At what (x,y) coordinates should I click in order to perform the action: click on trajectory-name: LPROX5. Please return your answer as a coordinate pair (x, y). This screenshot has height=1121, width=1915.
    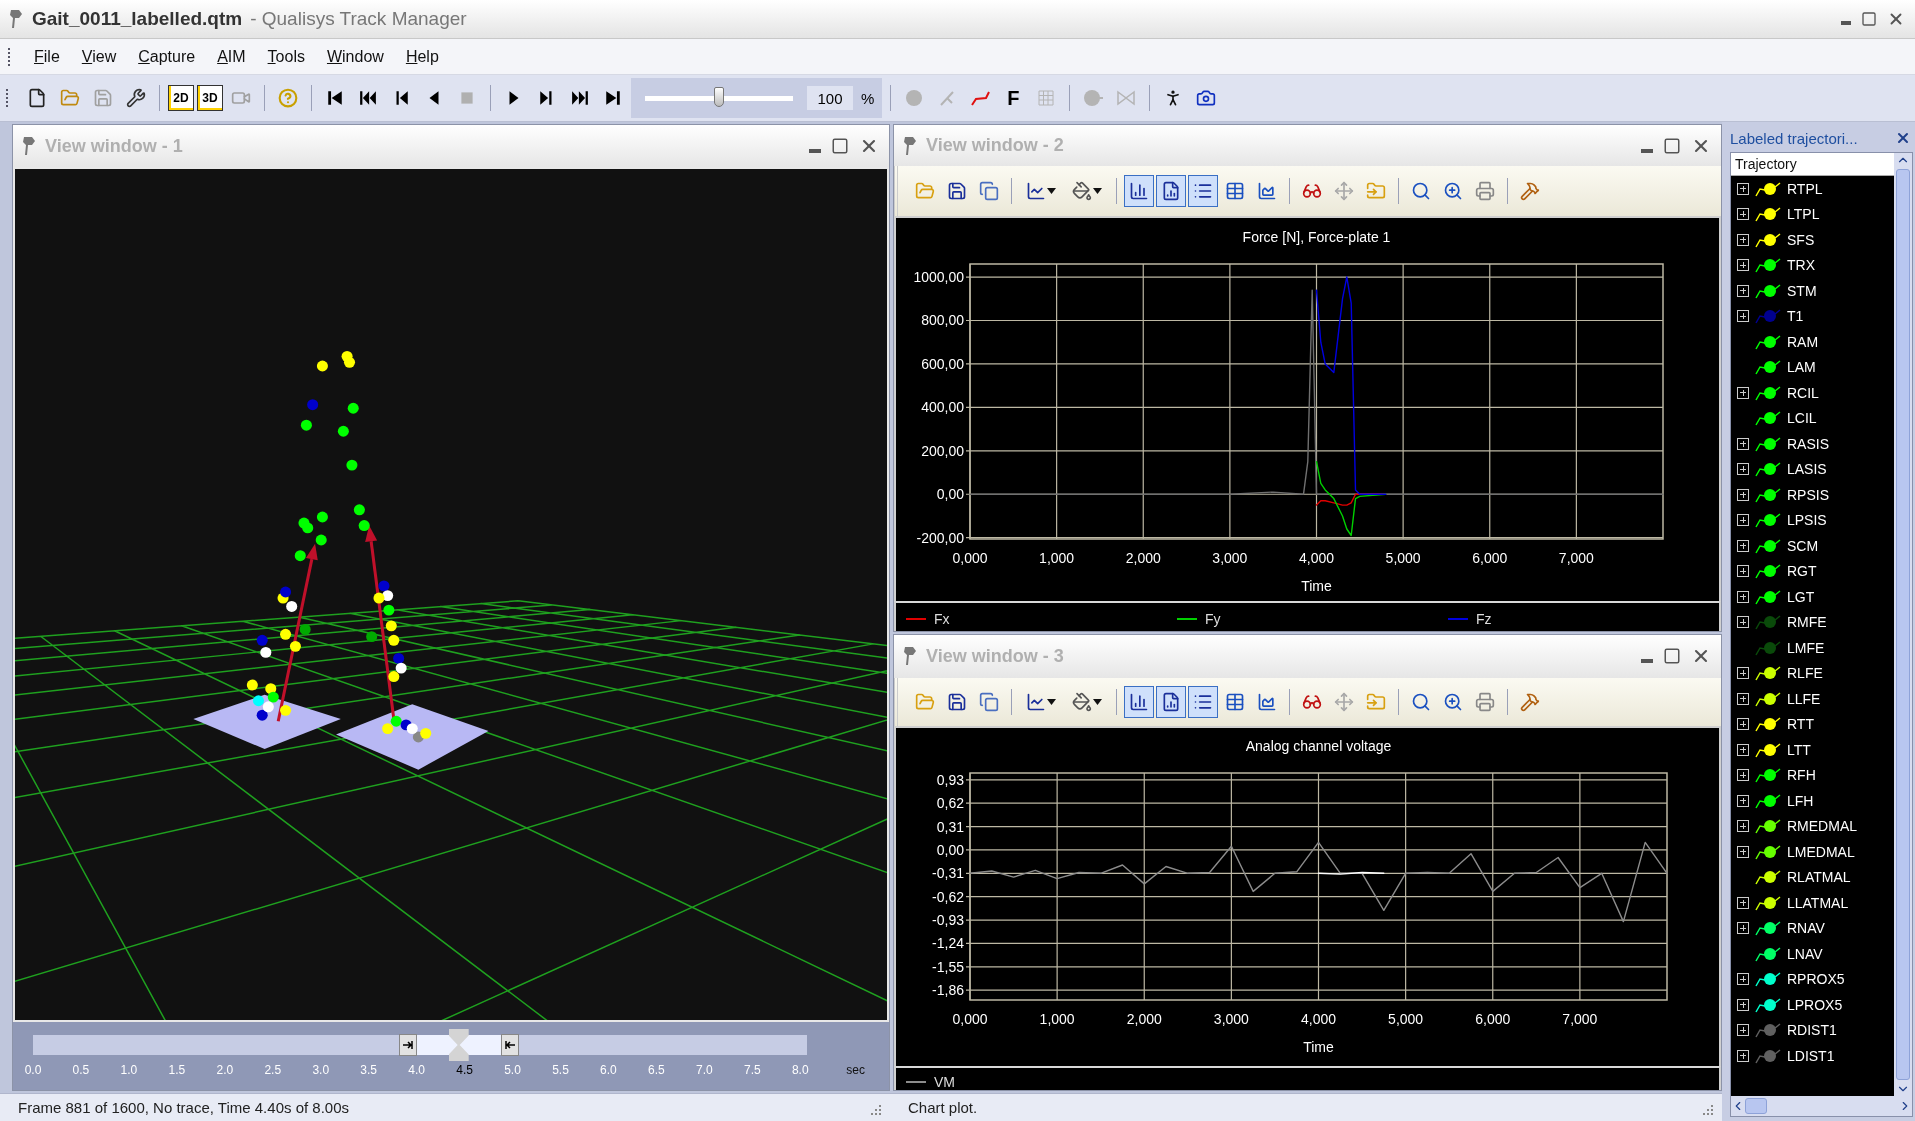
    Looking at the image, I should click on (1815, 1004).